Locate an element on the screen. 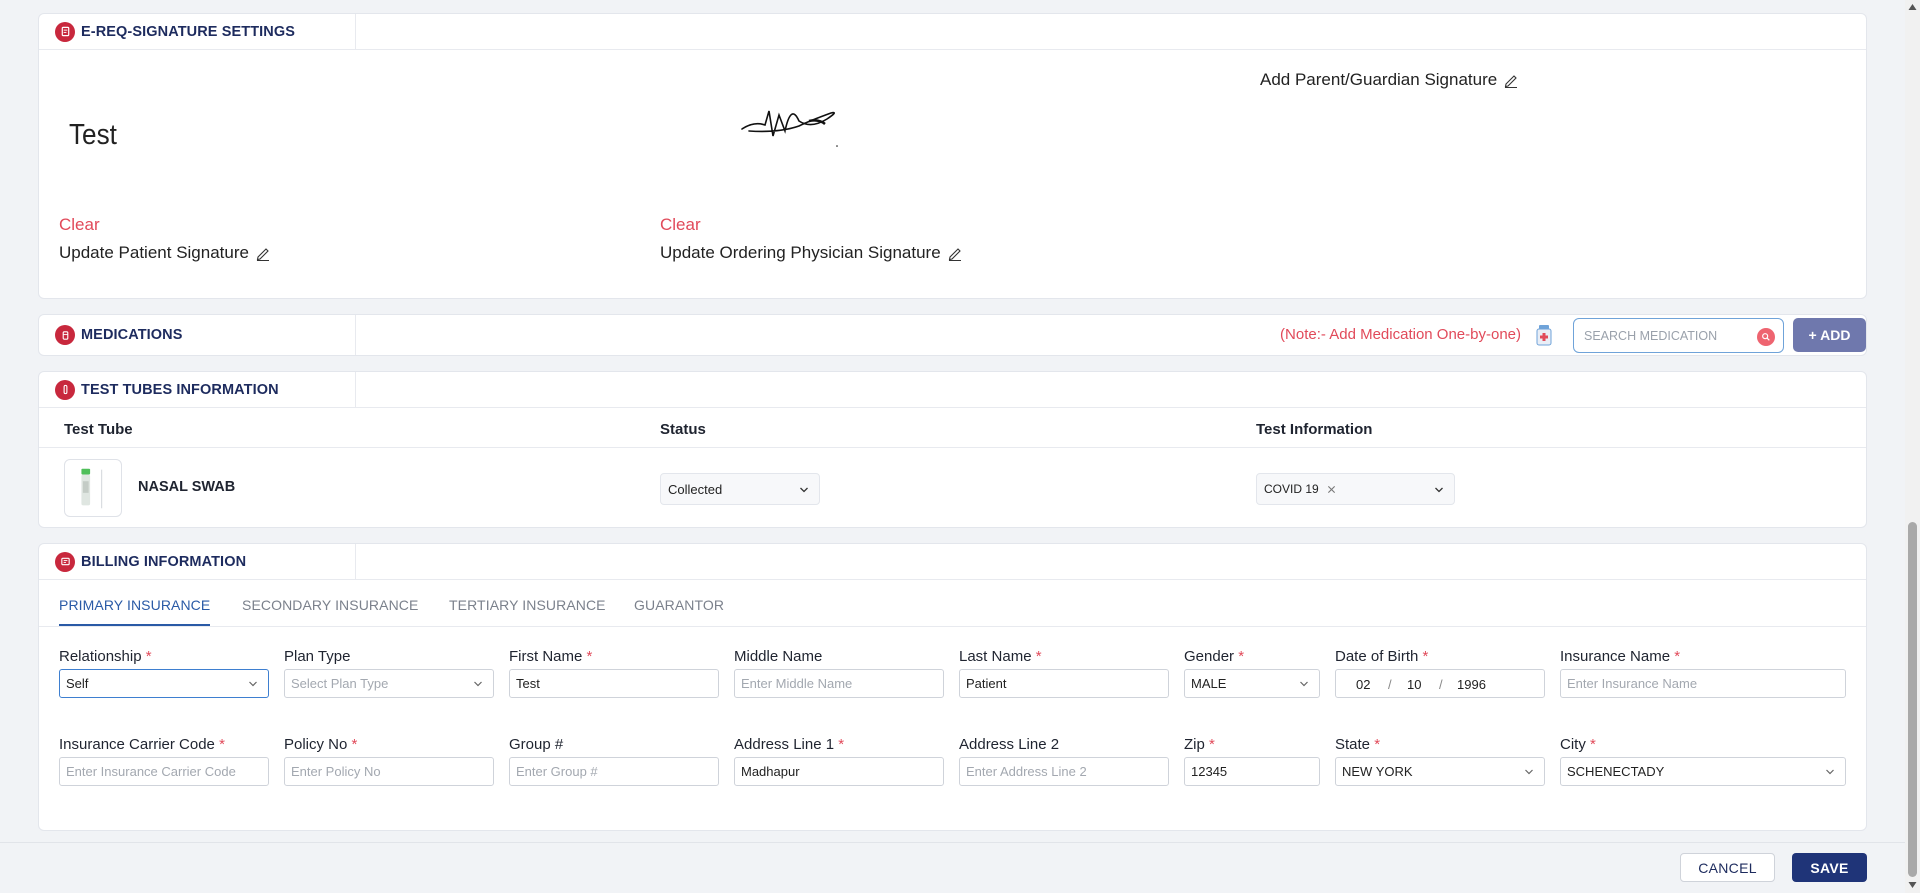 This screenshot has height=893, width=1920. status-value: Collected is located at coordinates (695, 489).